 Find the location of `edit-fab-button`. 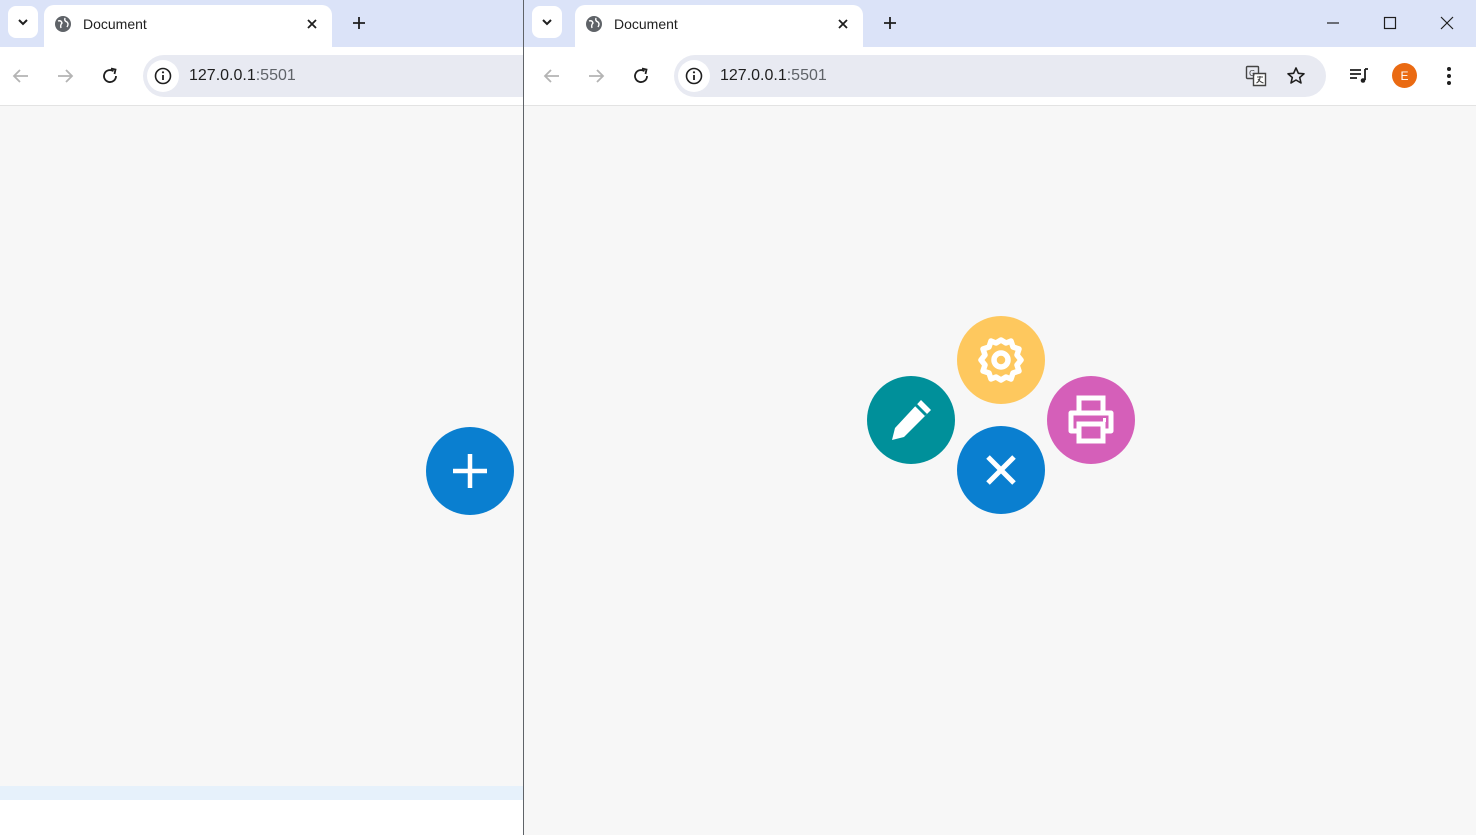

edit-fab-button is located at coordinates (911, 420).